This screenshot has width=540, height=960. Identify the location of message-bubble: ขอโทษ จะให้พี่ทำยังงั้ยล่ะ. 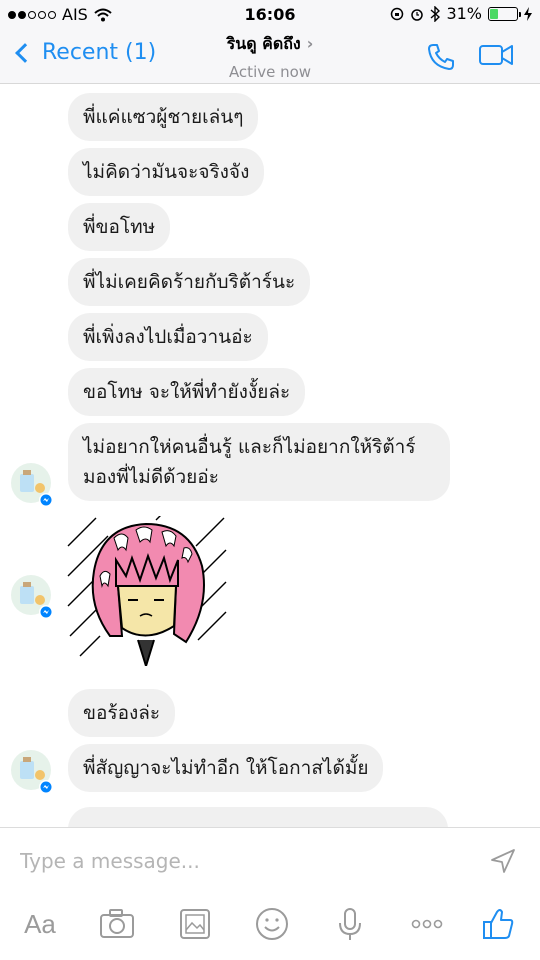
(187, 392).